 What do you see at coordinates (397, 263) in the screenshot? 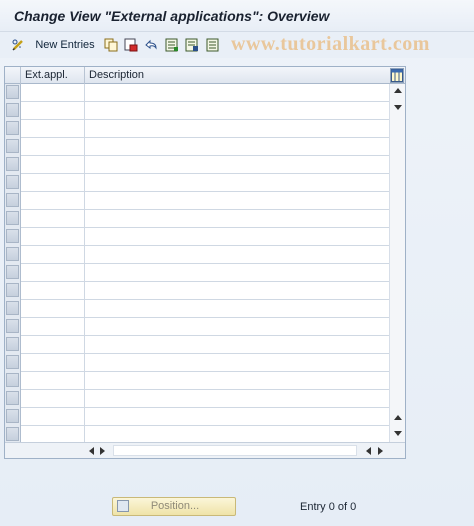
I see `vertical-scrollbar` at bounding box center [397, 263].